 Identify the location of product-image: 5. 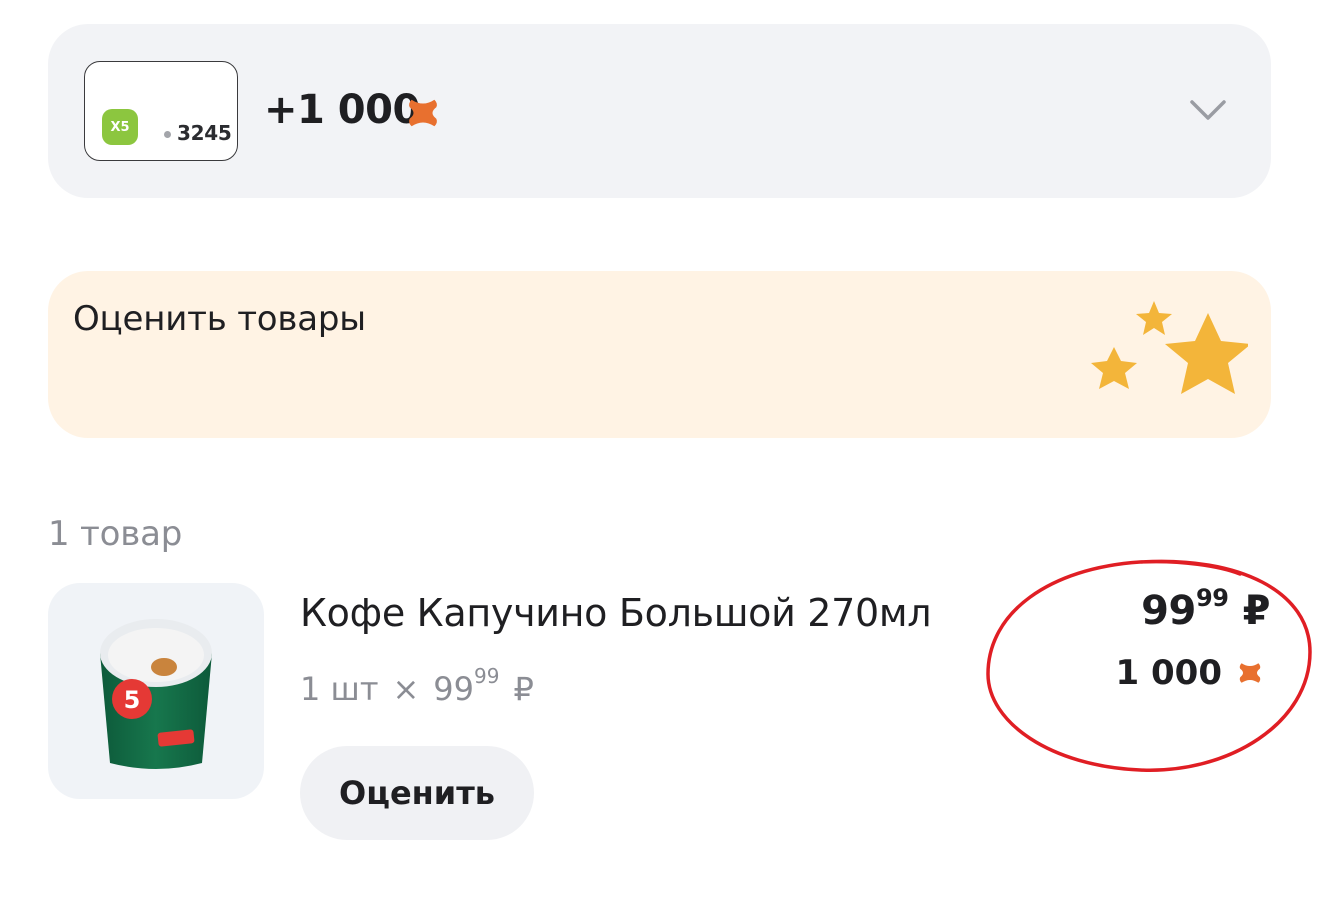
(156, 691).